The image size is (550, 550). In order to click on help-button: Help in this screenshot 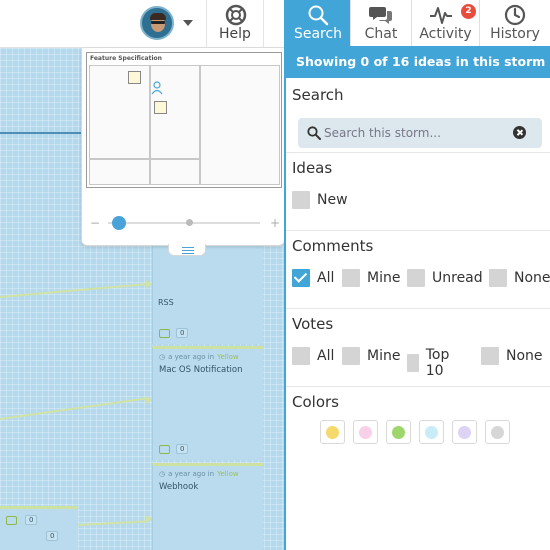, I will do `click(235, 24)`.